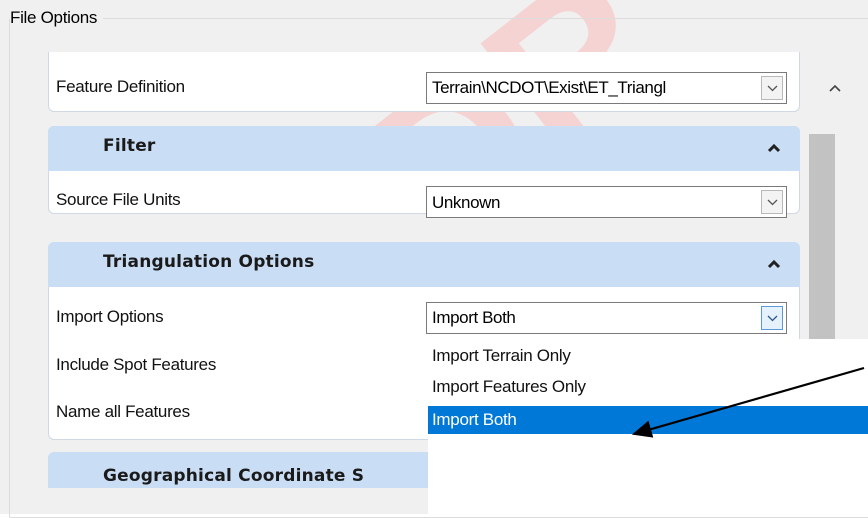  What do you see at coordinates (129, 146) in the screenshot?
I see `filter-section-title: Filter` at bounding box center [129, 146].